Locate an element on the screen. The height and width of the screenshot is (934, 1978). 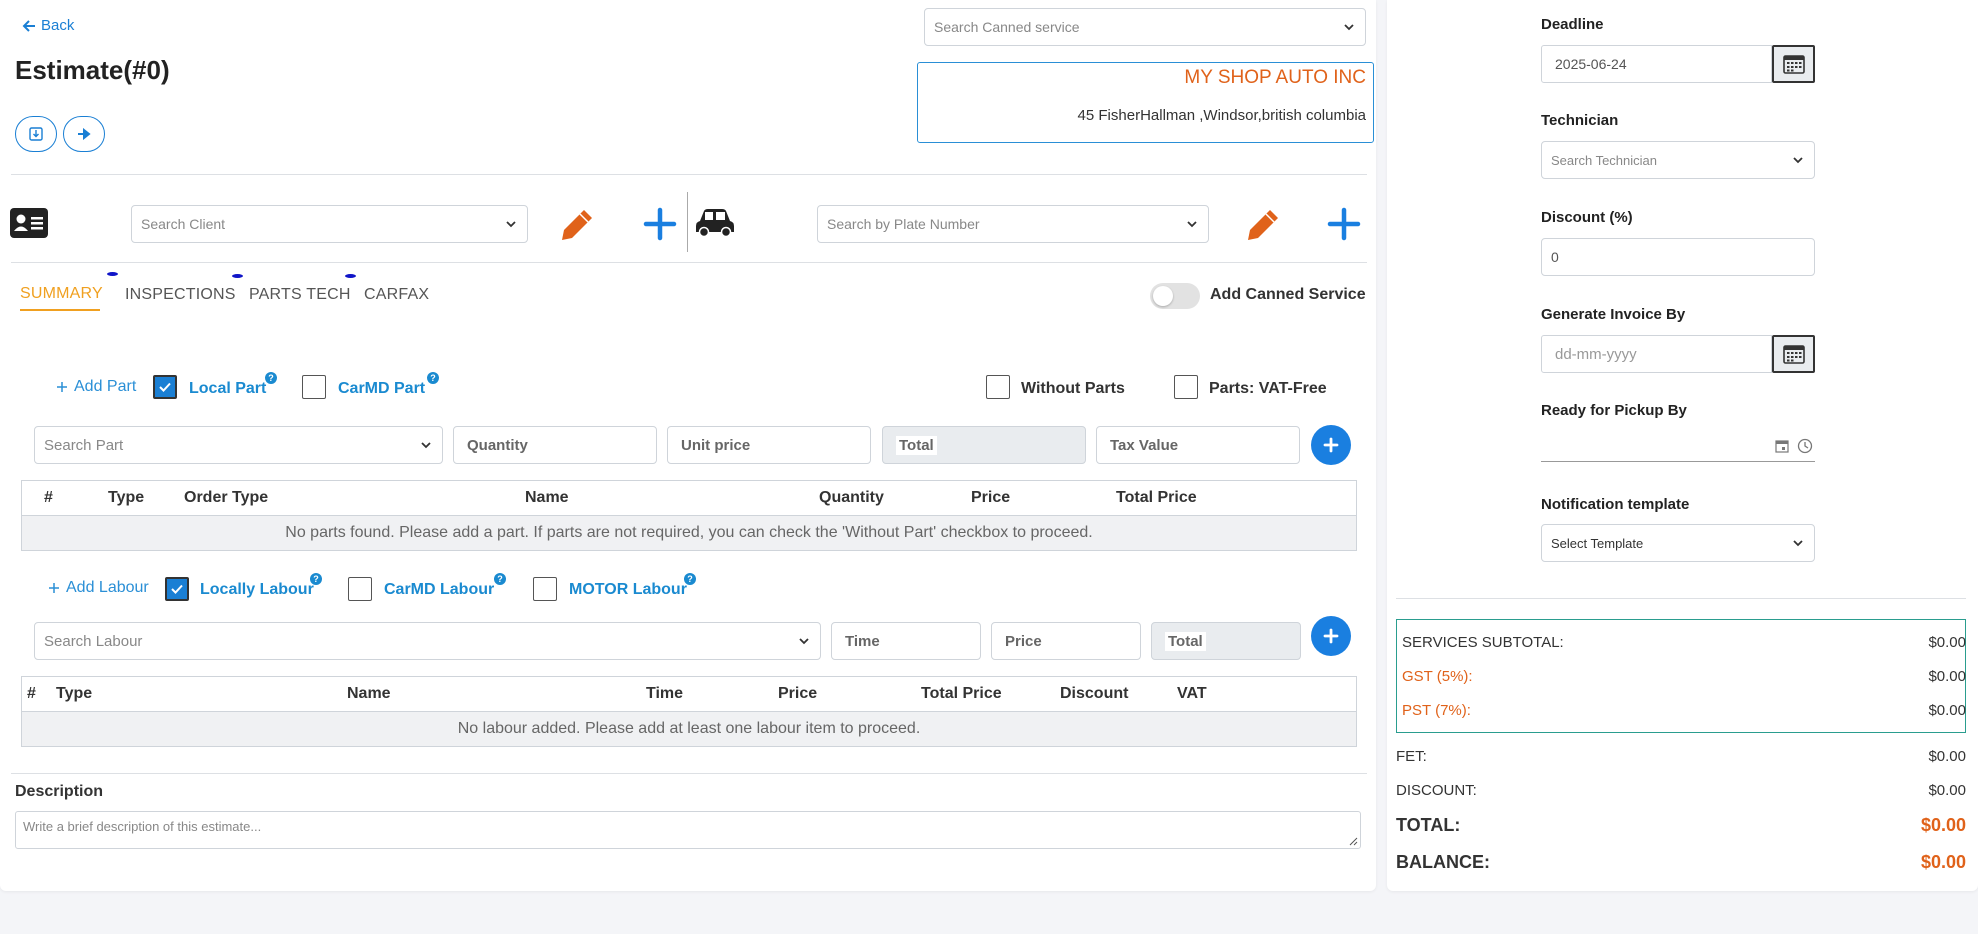
notification-template-label: Notification template is located at coordinates (1615, 504).